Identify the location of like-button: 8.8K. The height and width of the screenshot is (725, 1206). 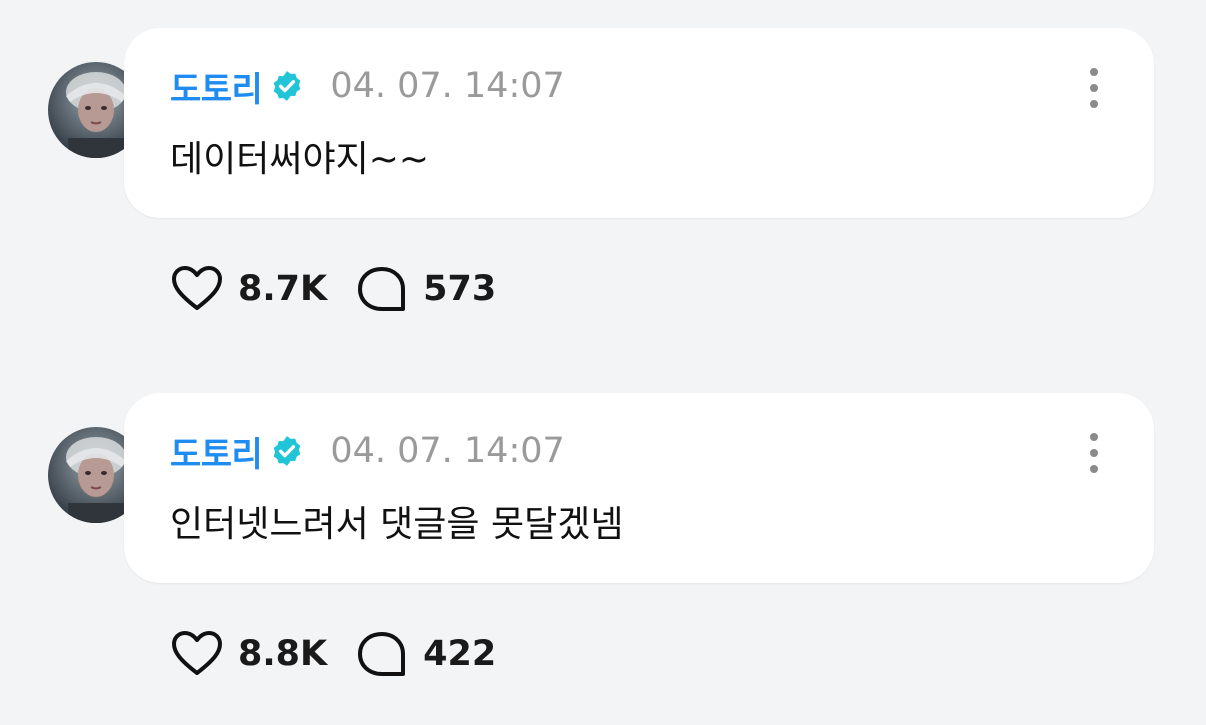
(248, 654).